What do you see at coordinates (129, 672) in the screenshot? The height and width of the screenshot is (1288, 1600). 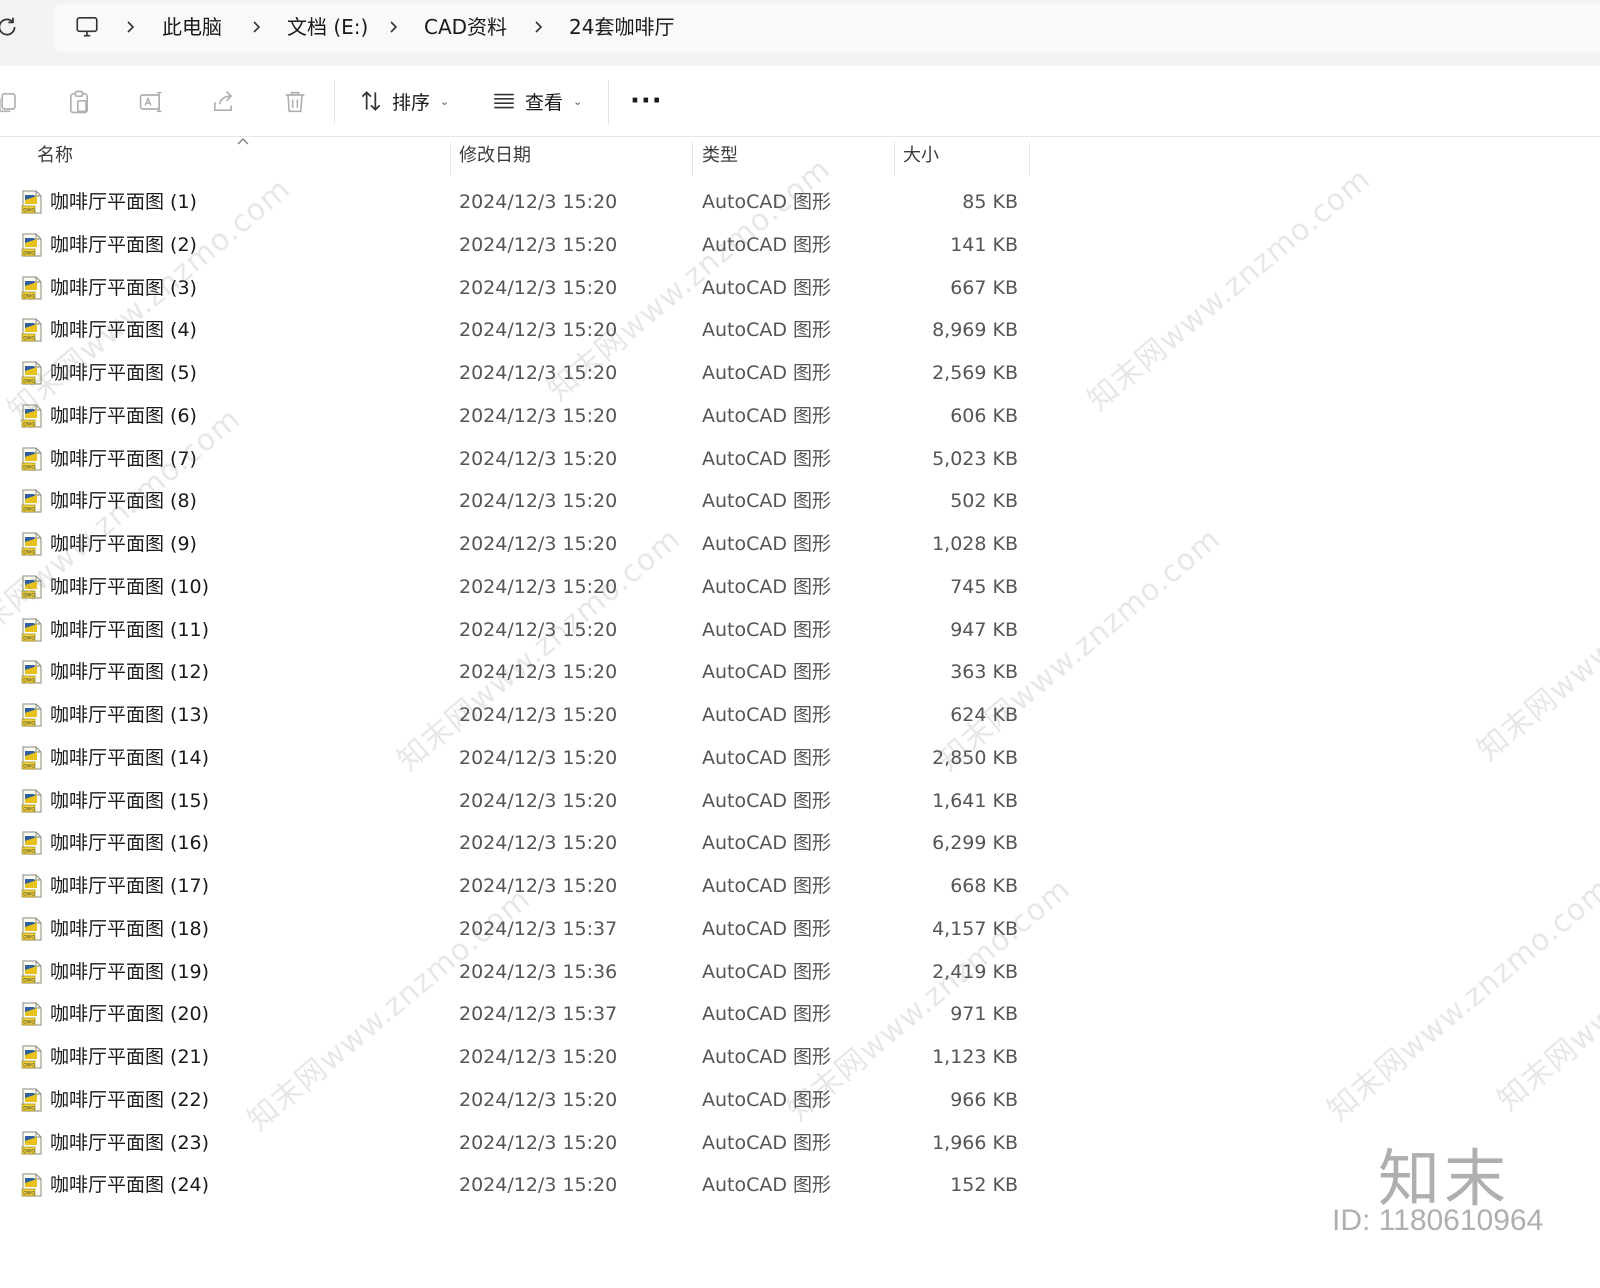 I see `file-name: 咖啡厅平面图 (12)` at bounding box center [129, 672].